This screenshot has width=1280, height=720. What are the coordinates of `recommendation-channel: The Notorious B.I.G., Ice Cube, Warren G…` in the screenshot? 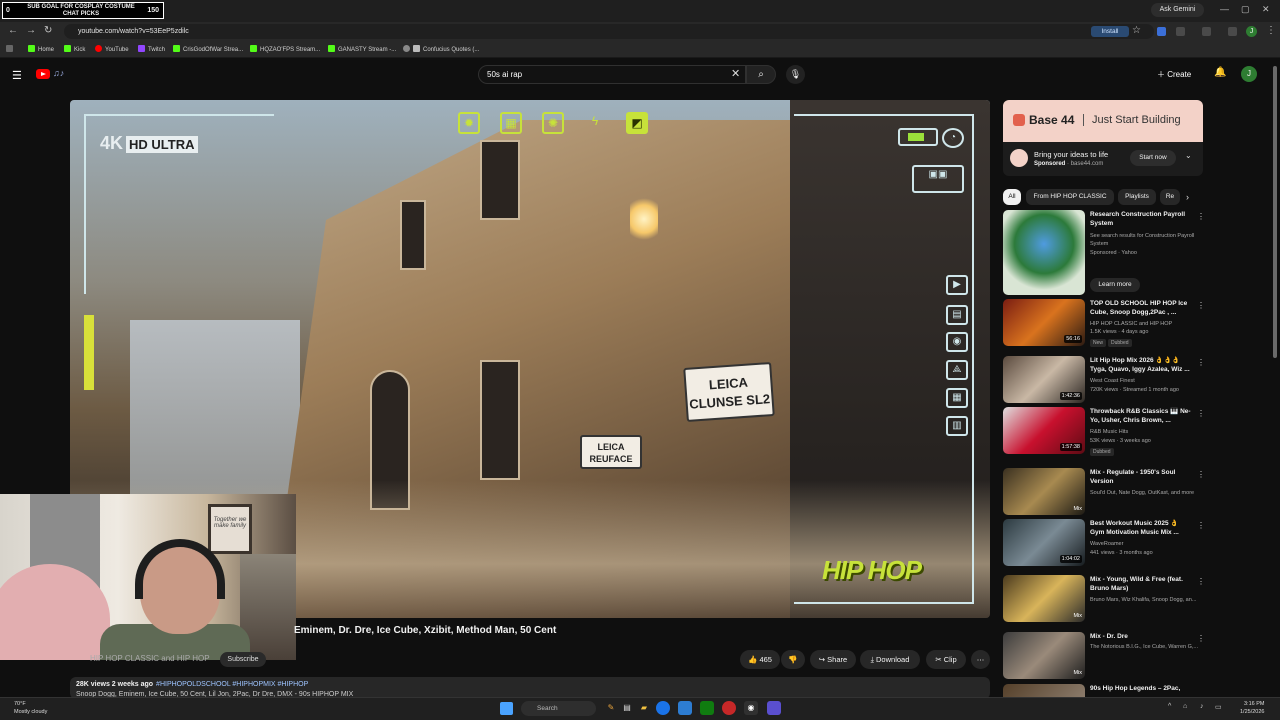 It's located at (1144, 647).